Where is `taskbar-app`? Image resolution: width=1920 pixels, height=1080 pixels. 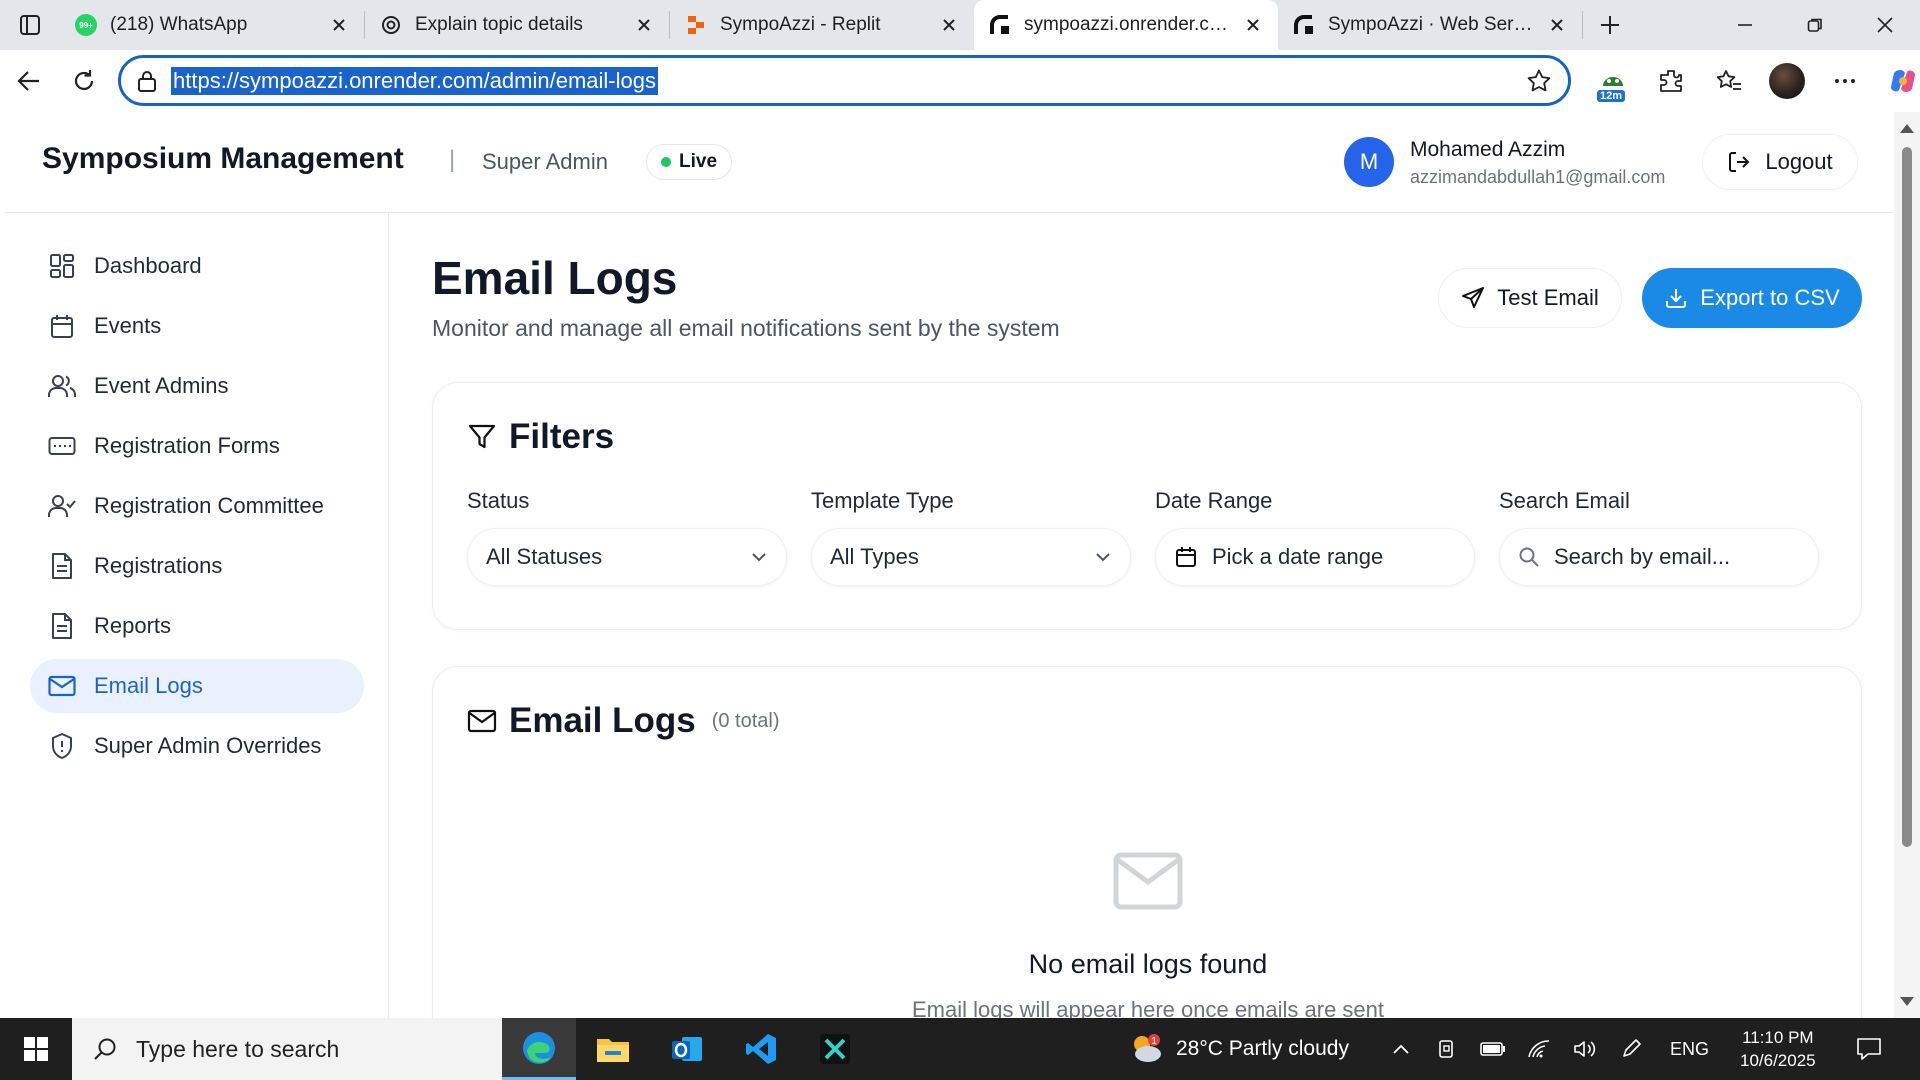
taskbar-app is located at coordinates (835, 1049).